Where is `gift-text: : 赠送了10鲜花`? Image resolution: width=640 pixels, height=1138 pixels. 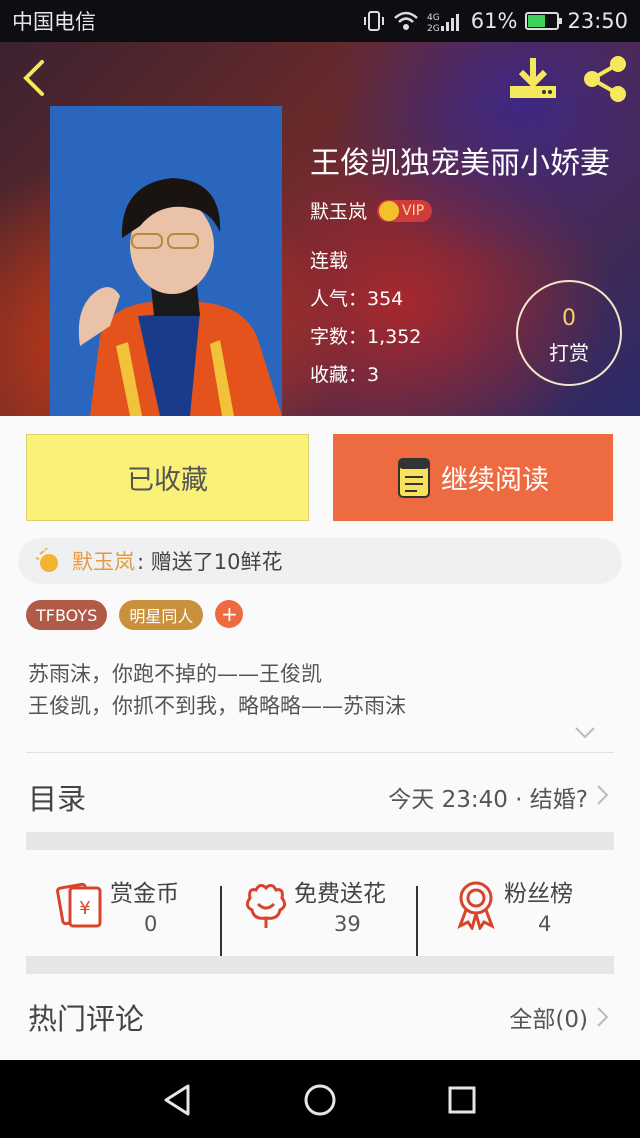 gift-text: : 赠送了10鲜花 is located at coordinates (210, 562).